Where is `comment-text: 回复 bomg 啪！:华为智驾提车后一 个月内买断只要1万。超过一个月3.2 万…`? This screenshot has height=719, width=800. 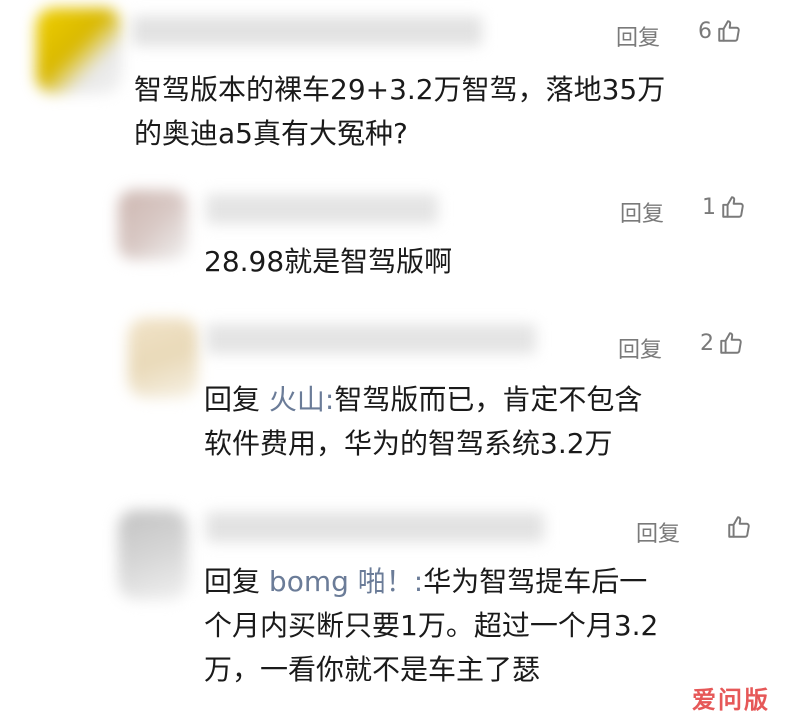
comment-text: 回复 bomg 啪！:华为智驾提车后一 个月内买断只要1万。超过一个月3.2 万… is located at coordinates (431, 626).